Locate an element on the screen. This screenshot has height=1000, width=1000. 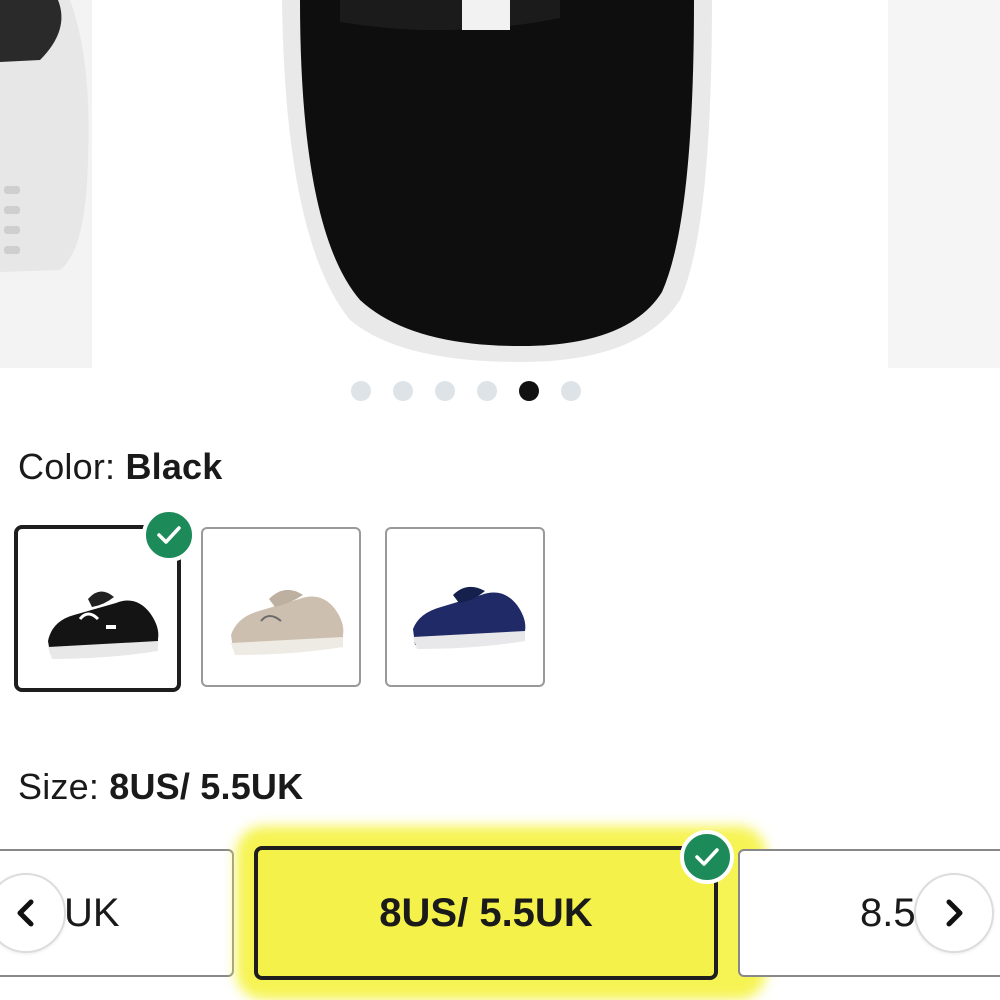
size-option-label: 8US/ 5.5UK is located at coordinates (486, 912).